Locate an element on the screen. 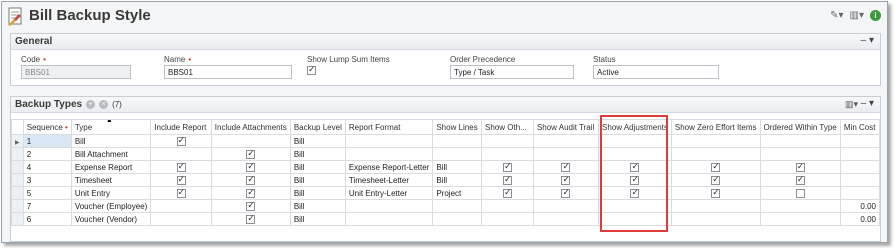  column-header: Show Audit Trail is located at coordinates (566, 127).